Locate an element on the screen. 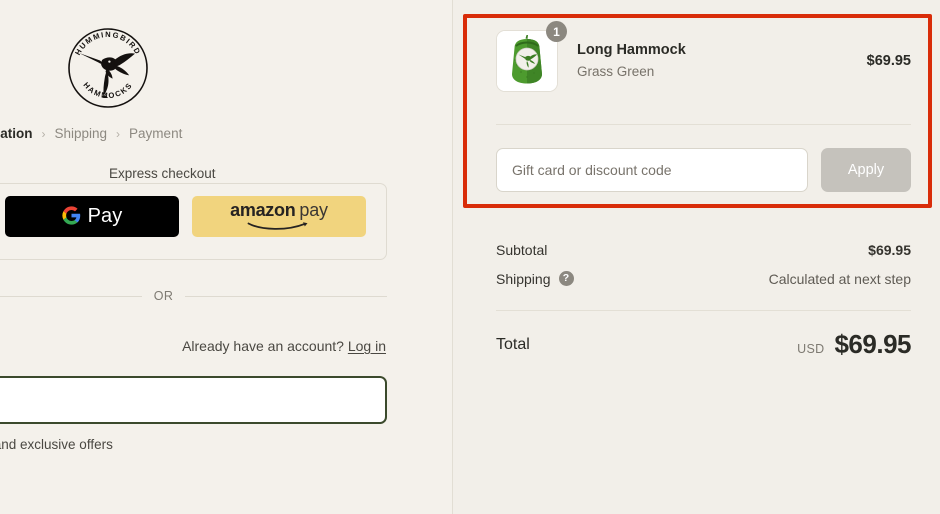 The width and height of the screenshot is (940, 514). marketing-consent-label: ews and exclusive offers is located at coordinates (56, 444).